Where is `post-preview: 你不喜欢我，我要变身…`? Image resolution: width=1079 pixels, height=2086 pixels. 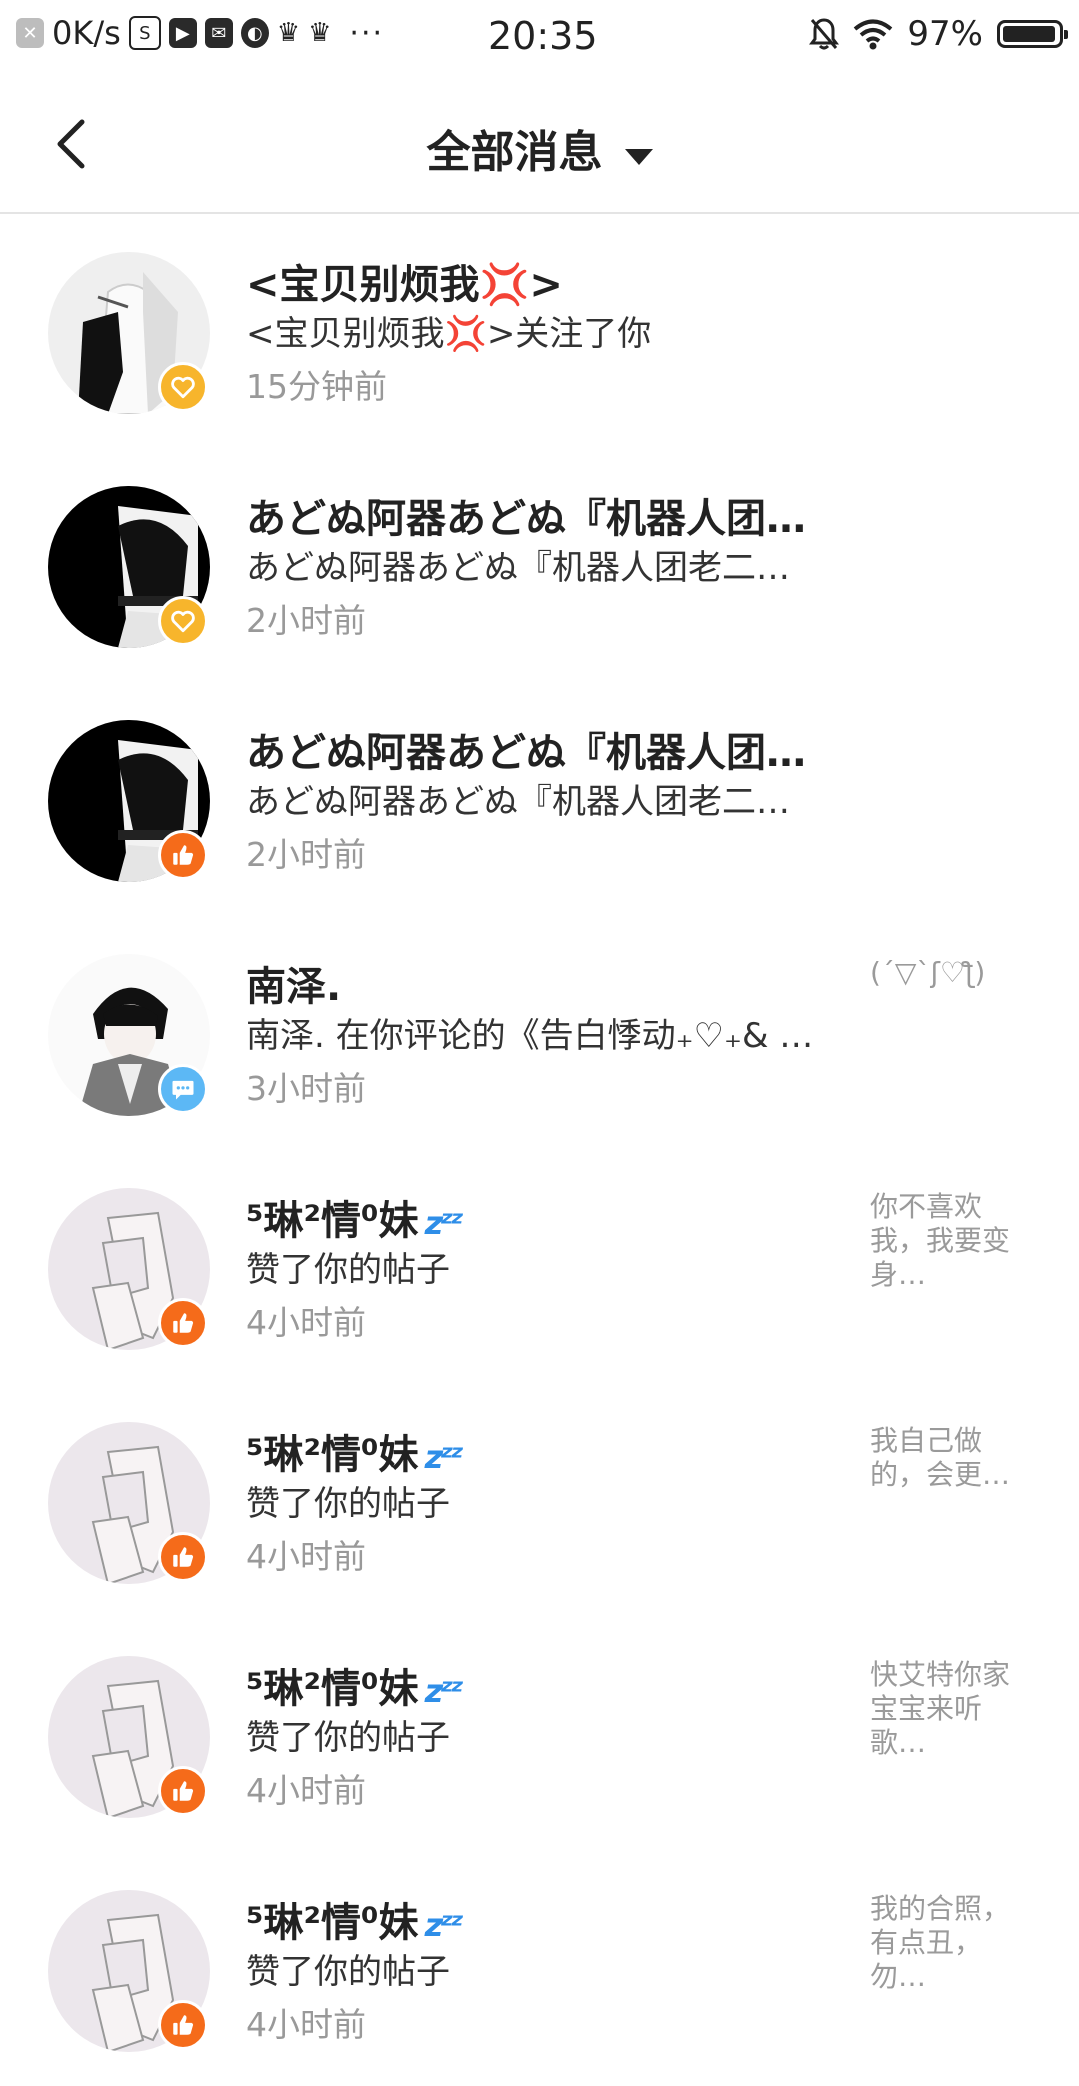
post-preview: 你不喜欢我，我要变身… is located at coordinates (950, 1241).